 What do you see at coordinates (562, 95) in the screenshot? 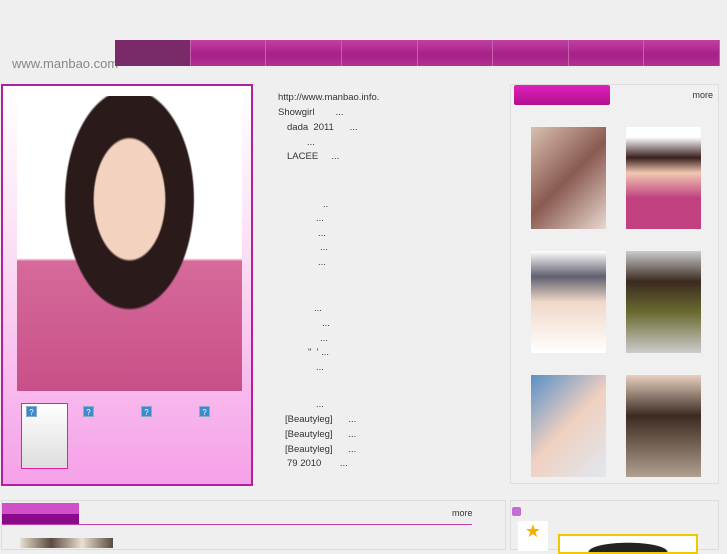
I see `gallery-tab` at bounding box center [562, 95].